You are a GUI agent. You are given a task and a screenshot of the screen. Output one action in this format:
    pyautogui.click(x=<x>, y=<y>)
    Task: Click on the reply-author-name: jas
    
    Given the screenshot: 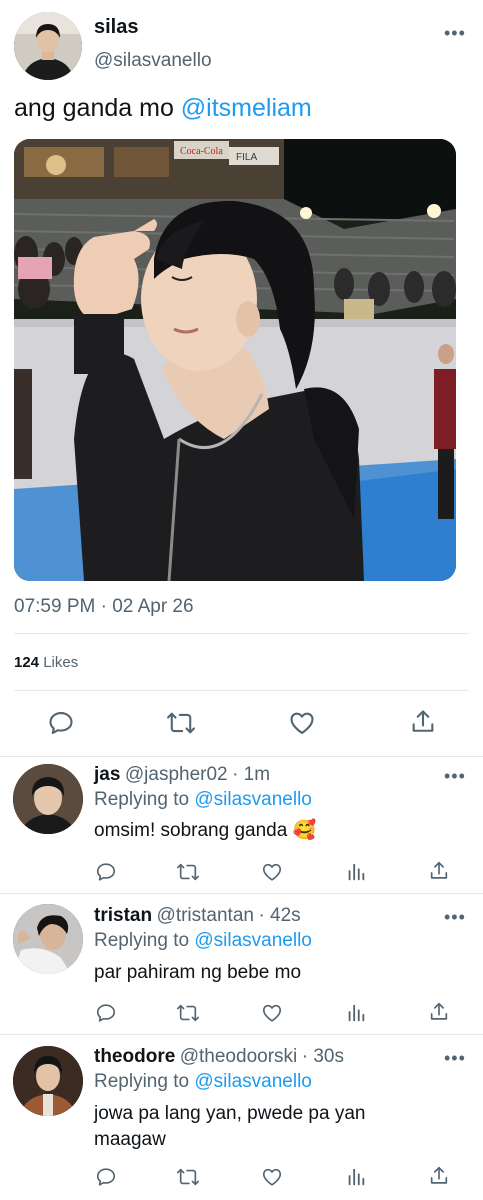 What is the action you would take?
    pyautogui.click(x=107, y=774)
    